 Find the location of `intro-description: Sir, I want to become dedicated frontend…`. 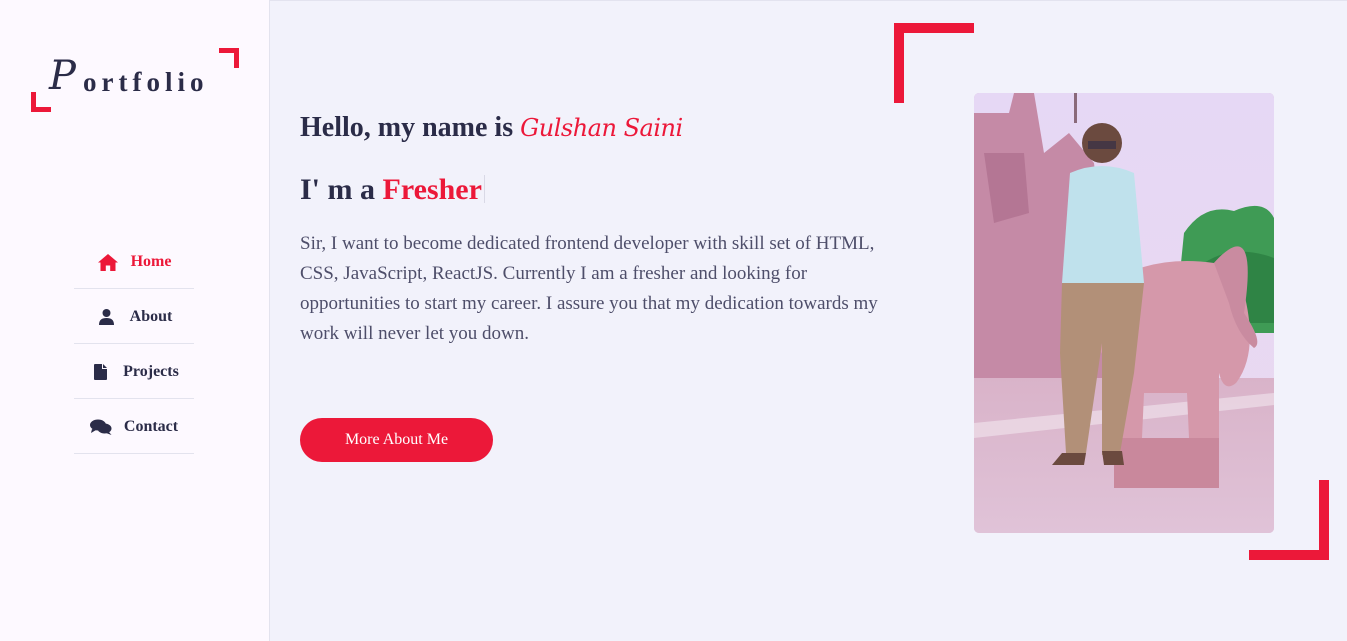

intro-description: Sir, I want to become dedicated frontend… is located at coordinates (589, 288).